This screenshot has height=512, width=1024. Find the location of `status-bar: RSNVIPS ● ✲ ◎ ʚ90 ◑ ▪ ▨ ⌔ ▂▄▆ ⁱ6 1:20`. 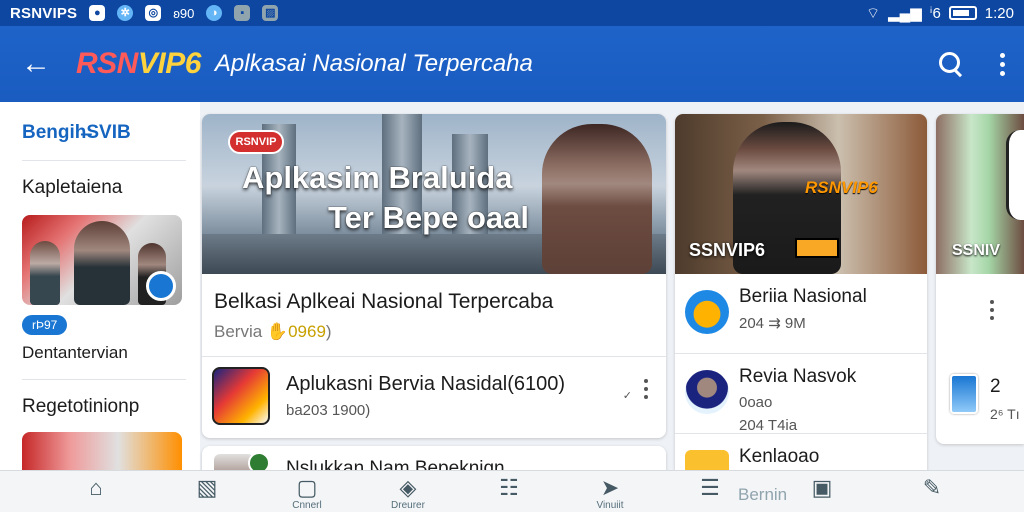

status-bar: RSNVIPS ● ✲ ◎ ʚ90 ◑ ▪ ▨ ⌔ ▂▄▆ ⁱ6 1:20 is located at coordinates (512, 13).